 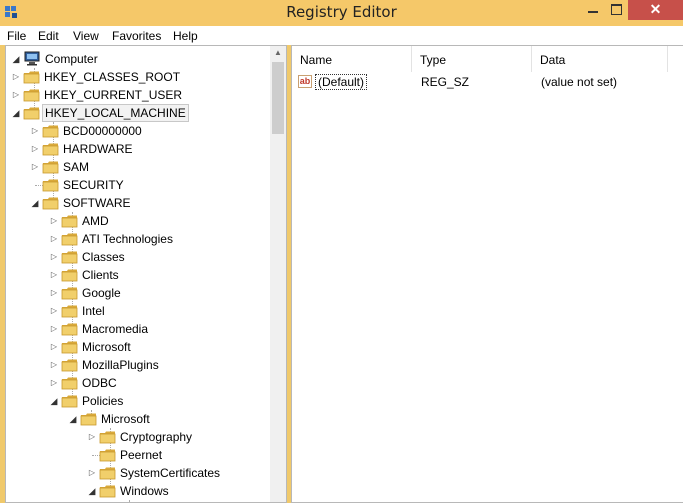 I want to click on close-icon: ✕, so click(x=655, y=9).